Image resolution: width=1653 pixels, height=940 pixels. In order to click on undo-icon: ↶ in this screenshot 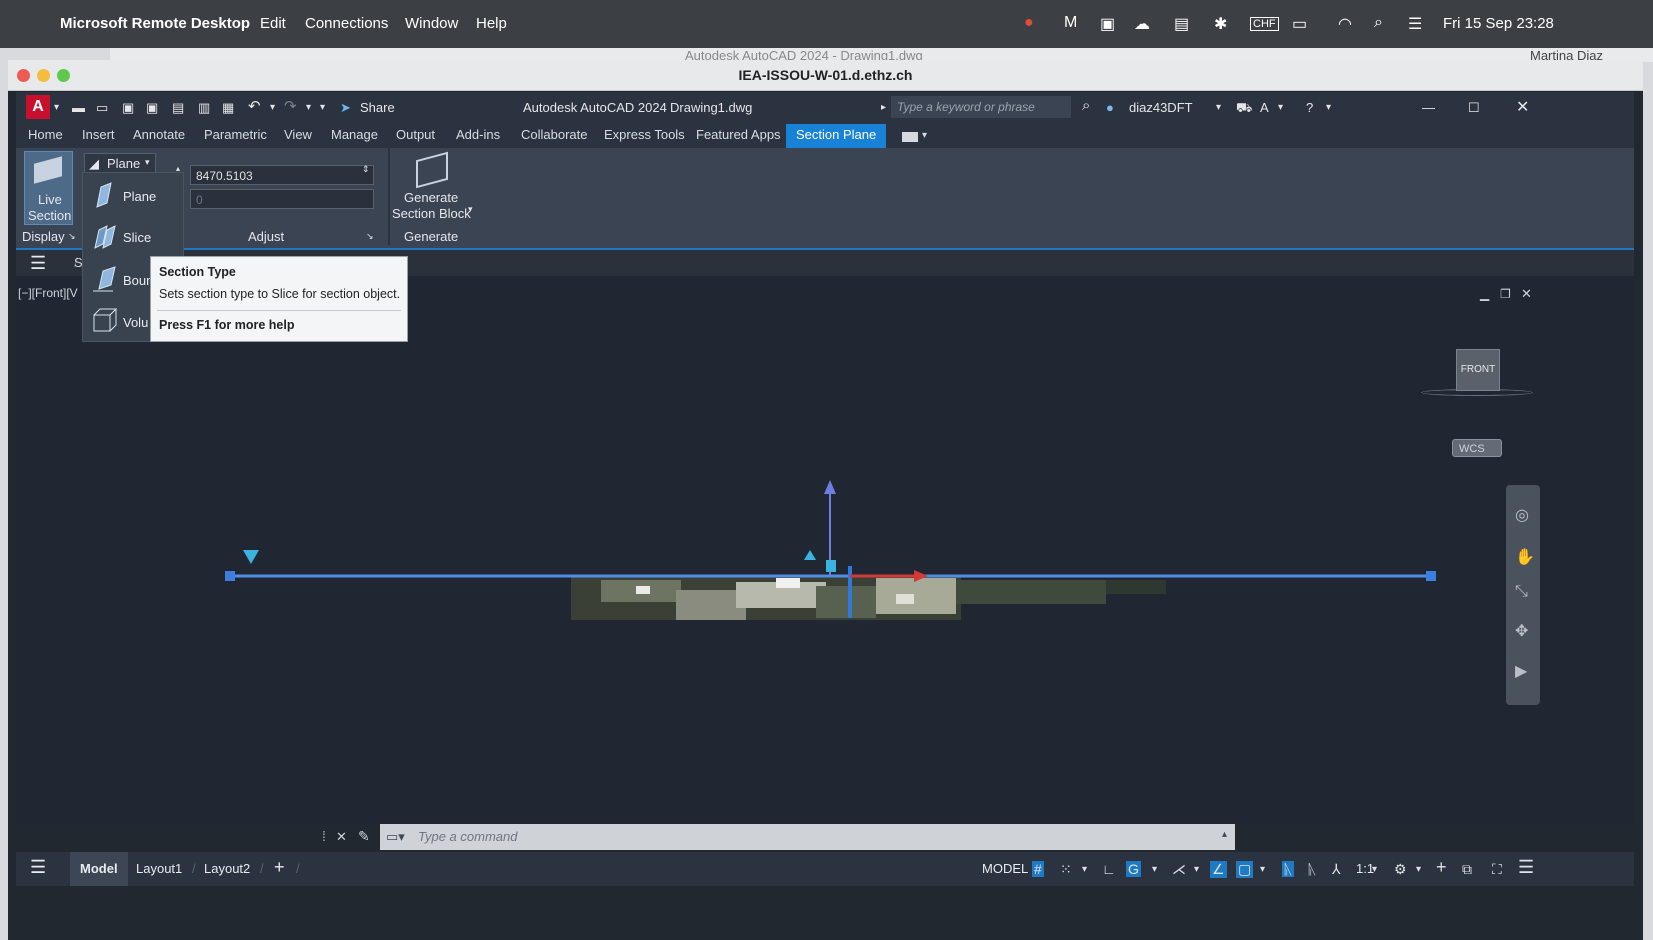, I will do `click(254, 106)`.